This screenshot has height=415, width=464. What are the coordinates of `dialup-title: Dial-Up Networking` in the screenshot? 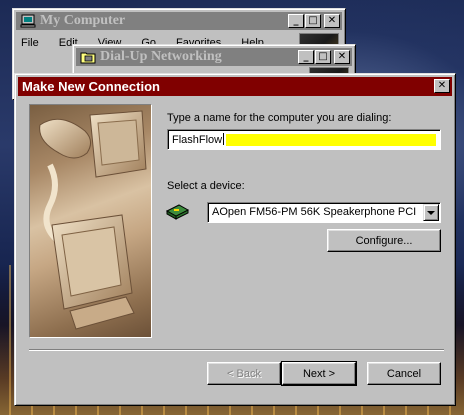 It's located at (161, 56).